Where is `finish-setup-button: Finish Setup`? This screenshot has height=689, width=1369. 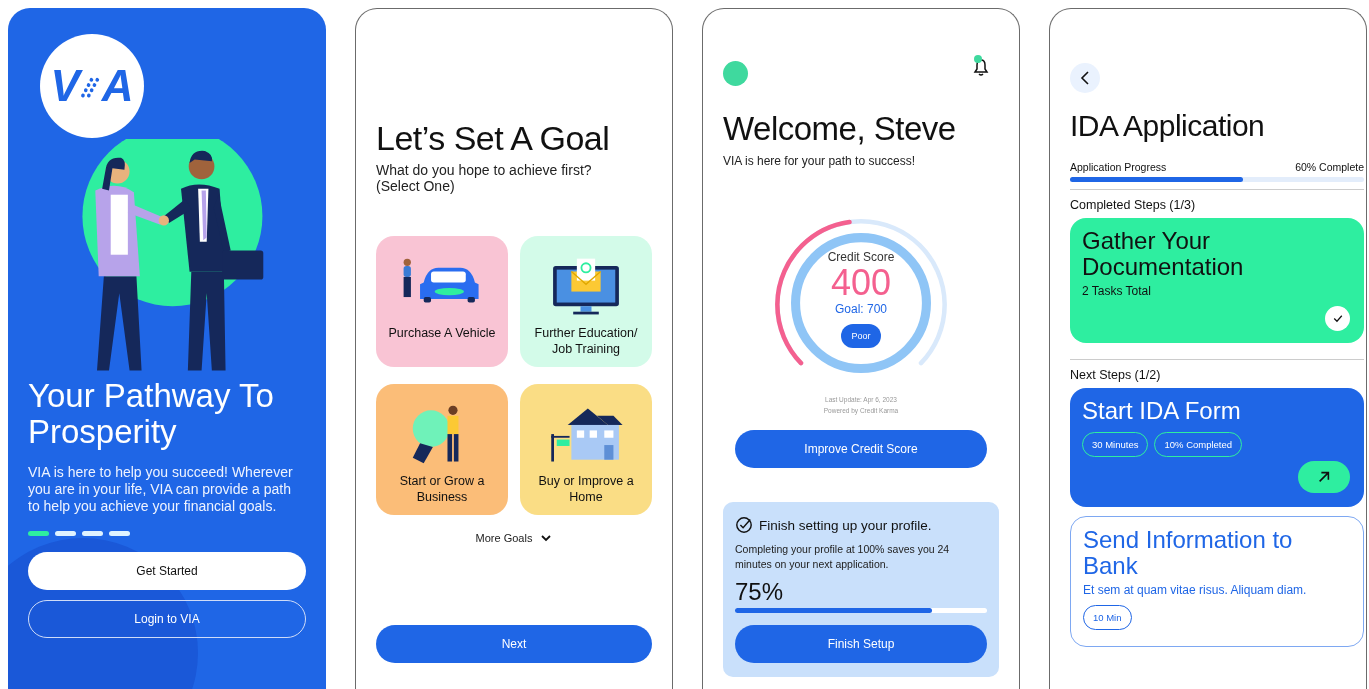 finish-setup-button: Finish Setup is located at coordinates (861, 644).